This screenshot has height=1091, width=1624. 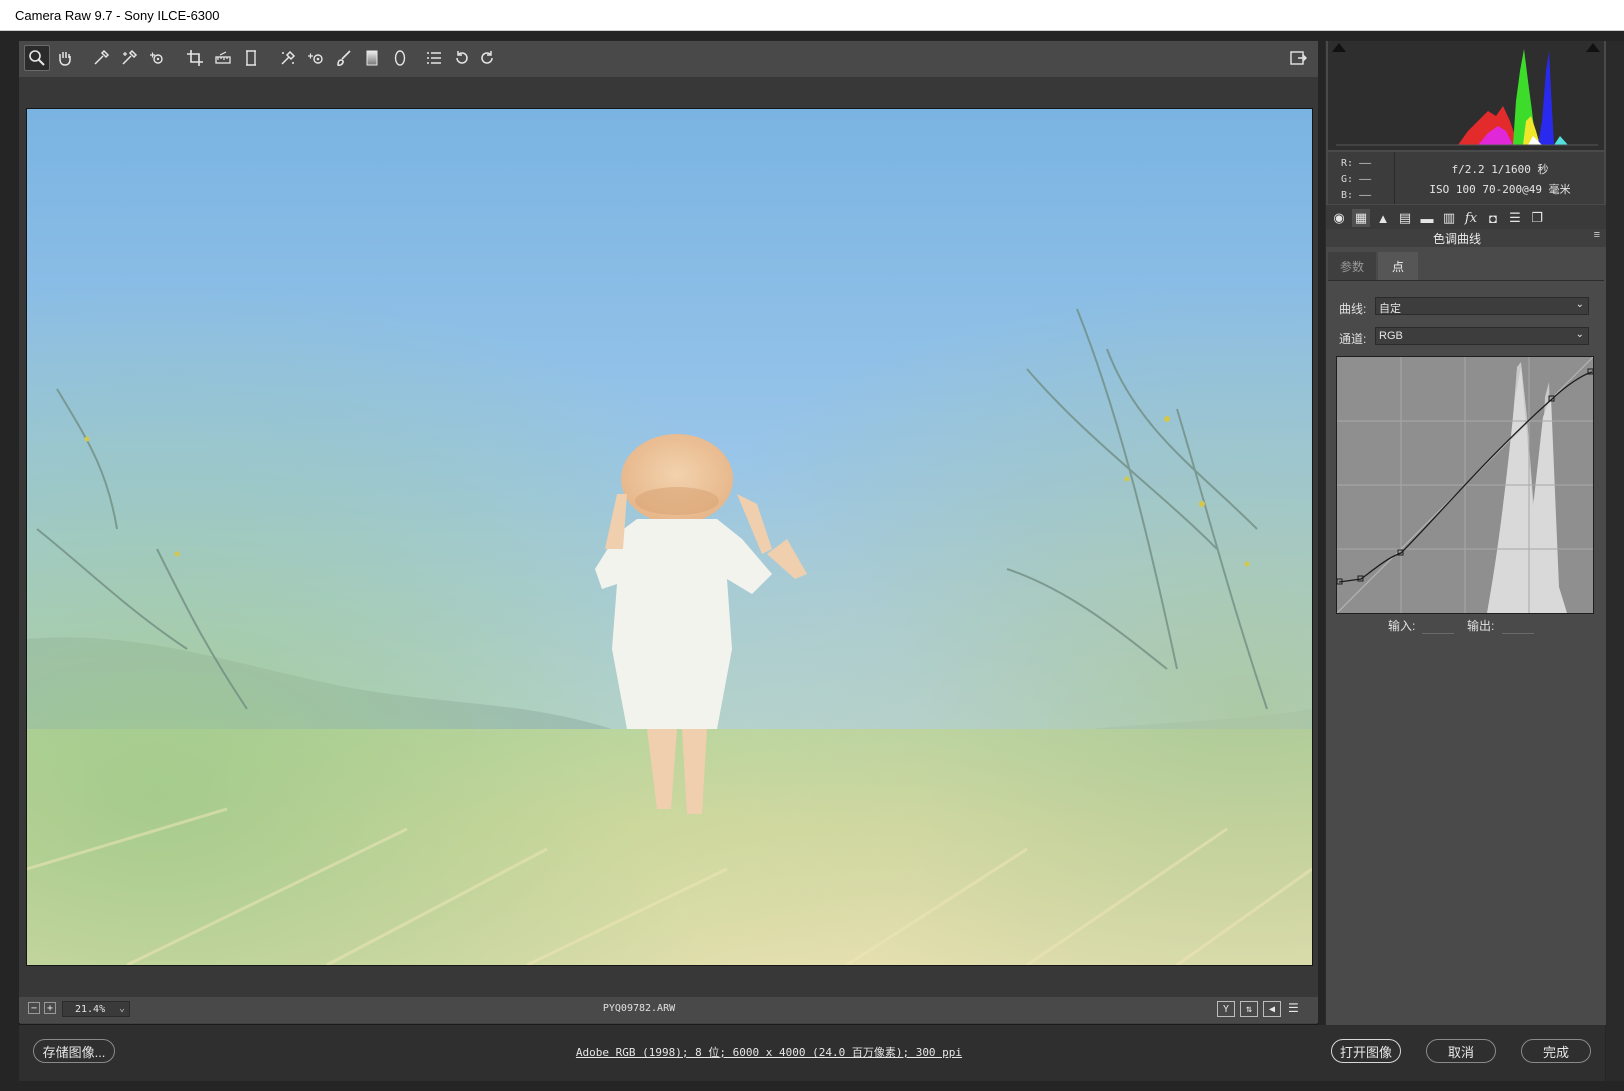 What do you see at coordinates (1298, 58) in the screenshot?
I see `fullscreen-icon` at bounding box center [1298, 58].